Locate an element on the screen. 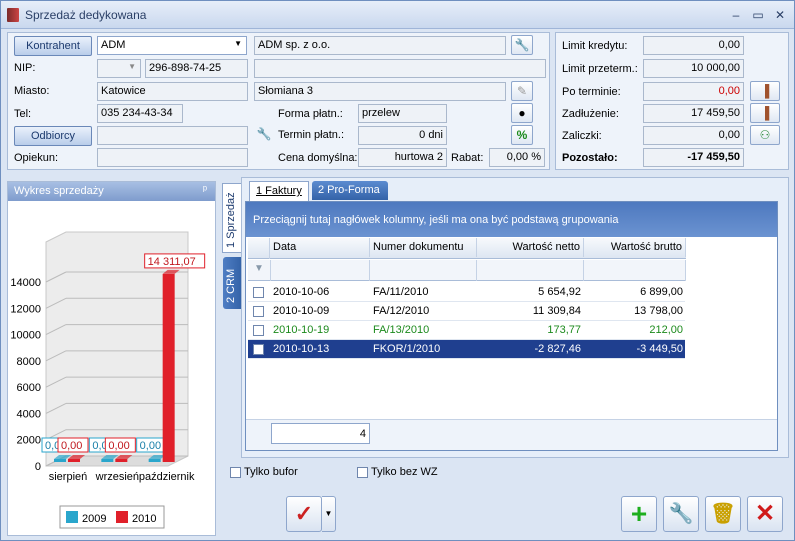 The height and width of the screenshot is (541, 795). app-icon is located at coordinates (13, 15).